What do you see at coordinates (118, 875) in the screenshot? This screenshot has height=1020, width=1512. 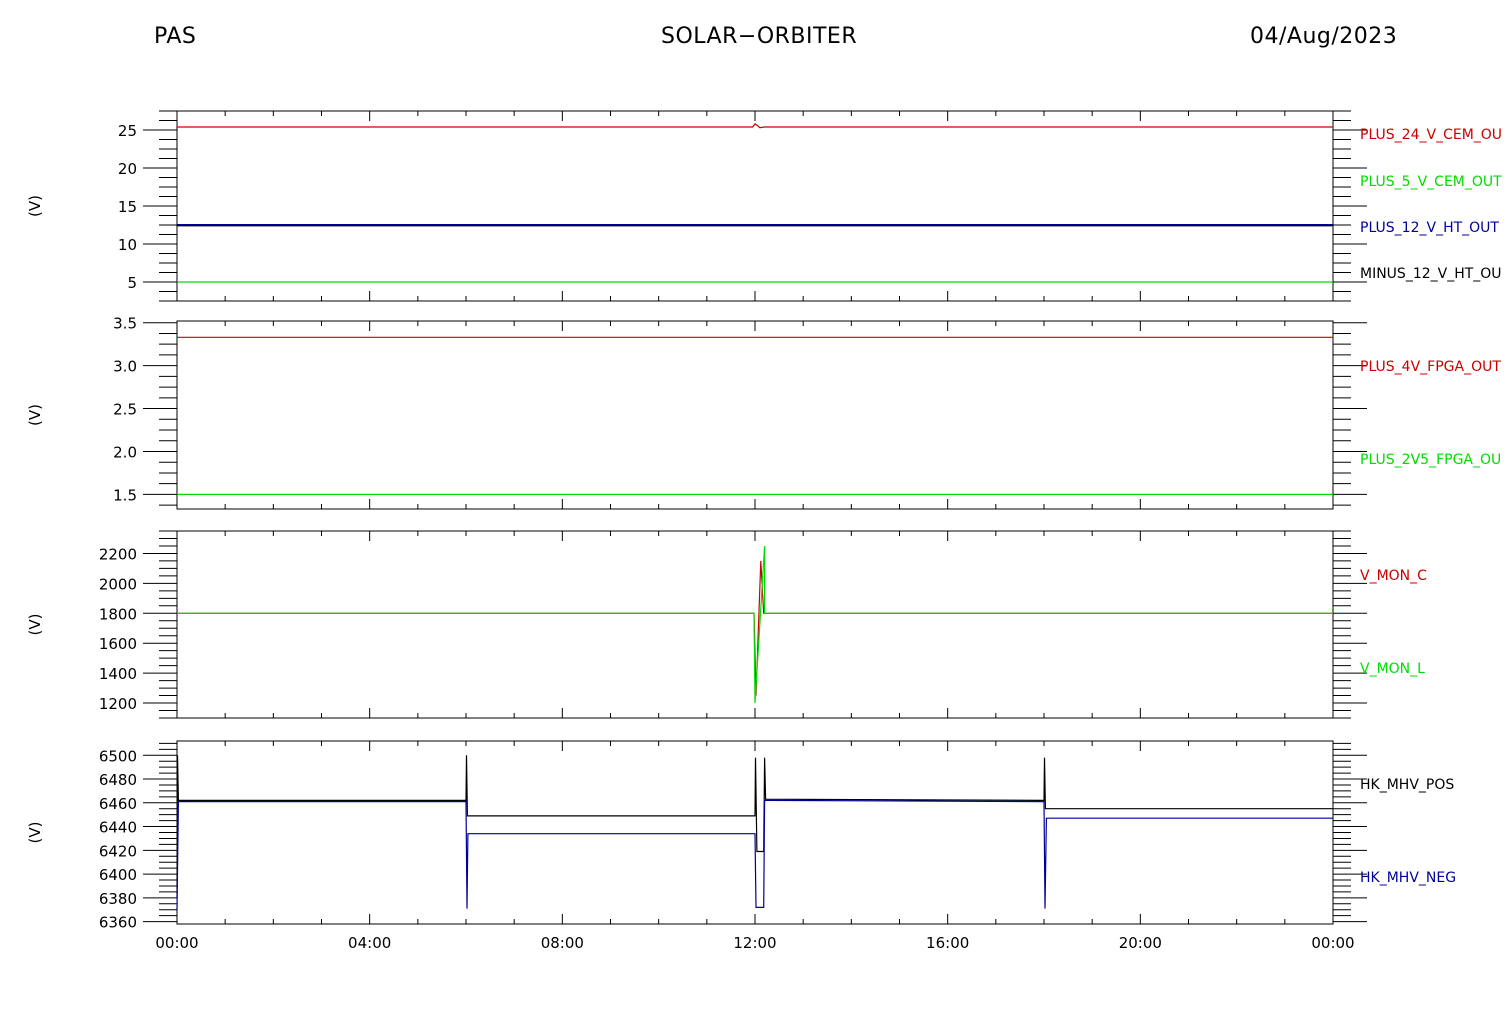 I see `y-tick-label: 6400` at bounding box center [118, 875].